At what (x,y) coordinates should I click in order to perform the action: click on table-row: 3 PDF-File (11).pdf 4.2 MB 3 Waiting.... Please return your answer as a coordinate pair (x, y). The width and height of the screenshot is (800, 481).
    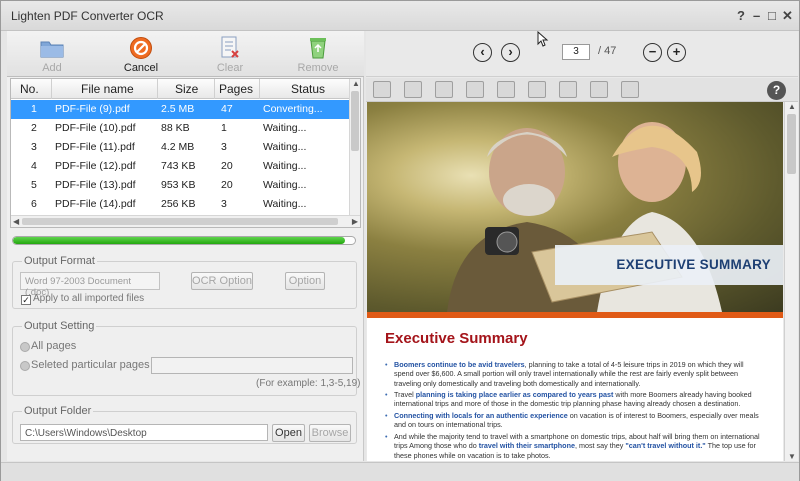
    Looking at the image, I should click on (181, 147).